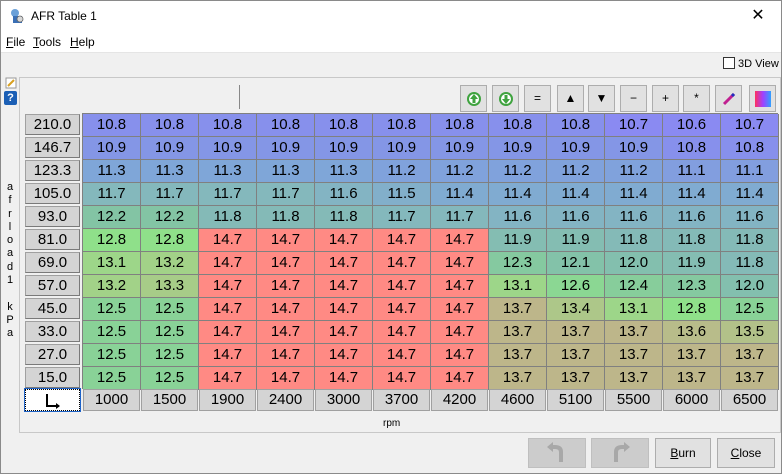 The image size is (782, 474). Describe the element at coordinates (10, 98) in the screenshot. I see `help-icon: ?` at that location.